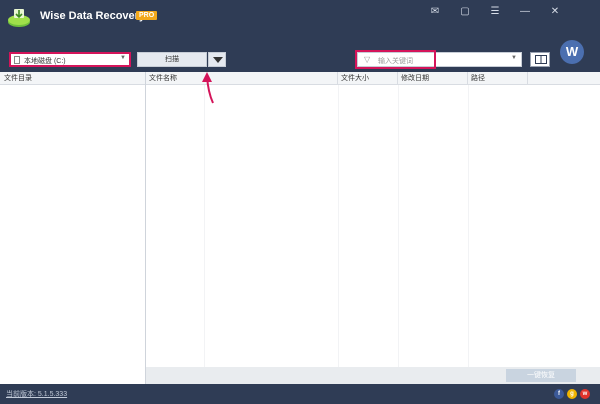 This screenshot has height=404, width=600. I want to click on disk-icon, so click(17, 60).